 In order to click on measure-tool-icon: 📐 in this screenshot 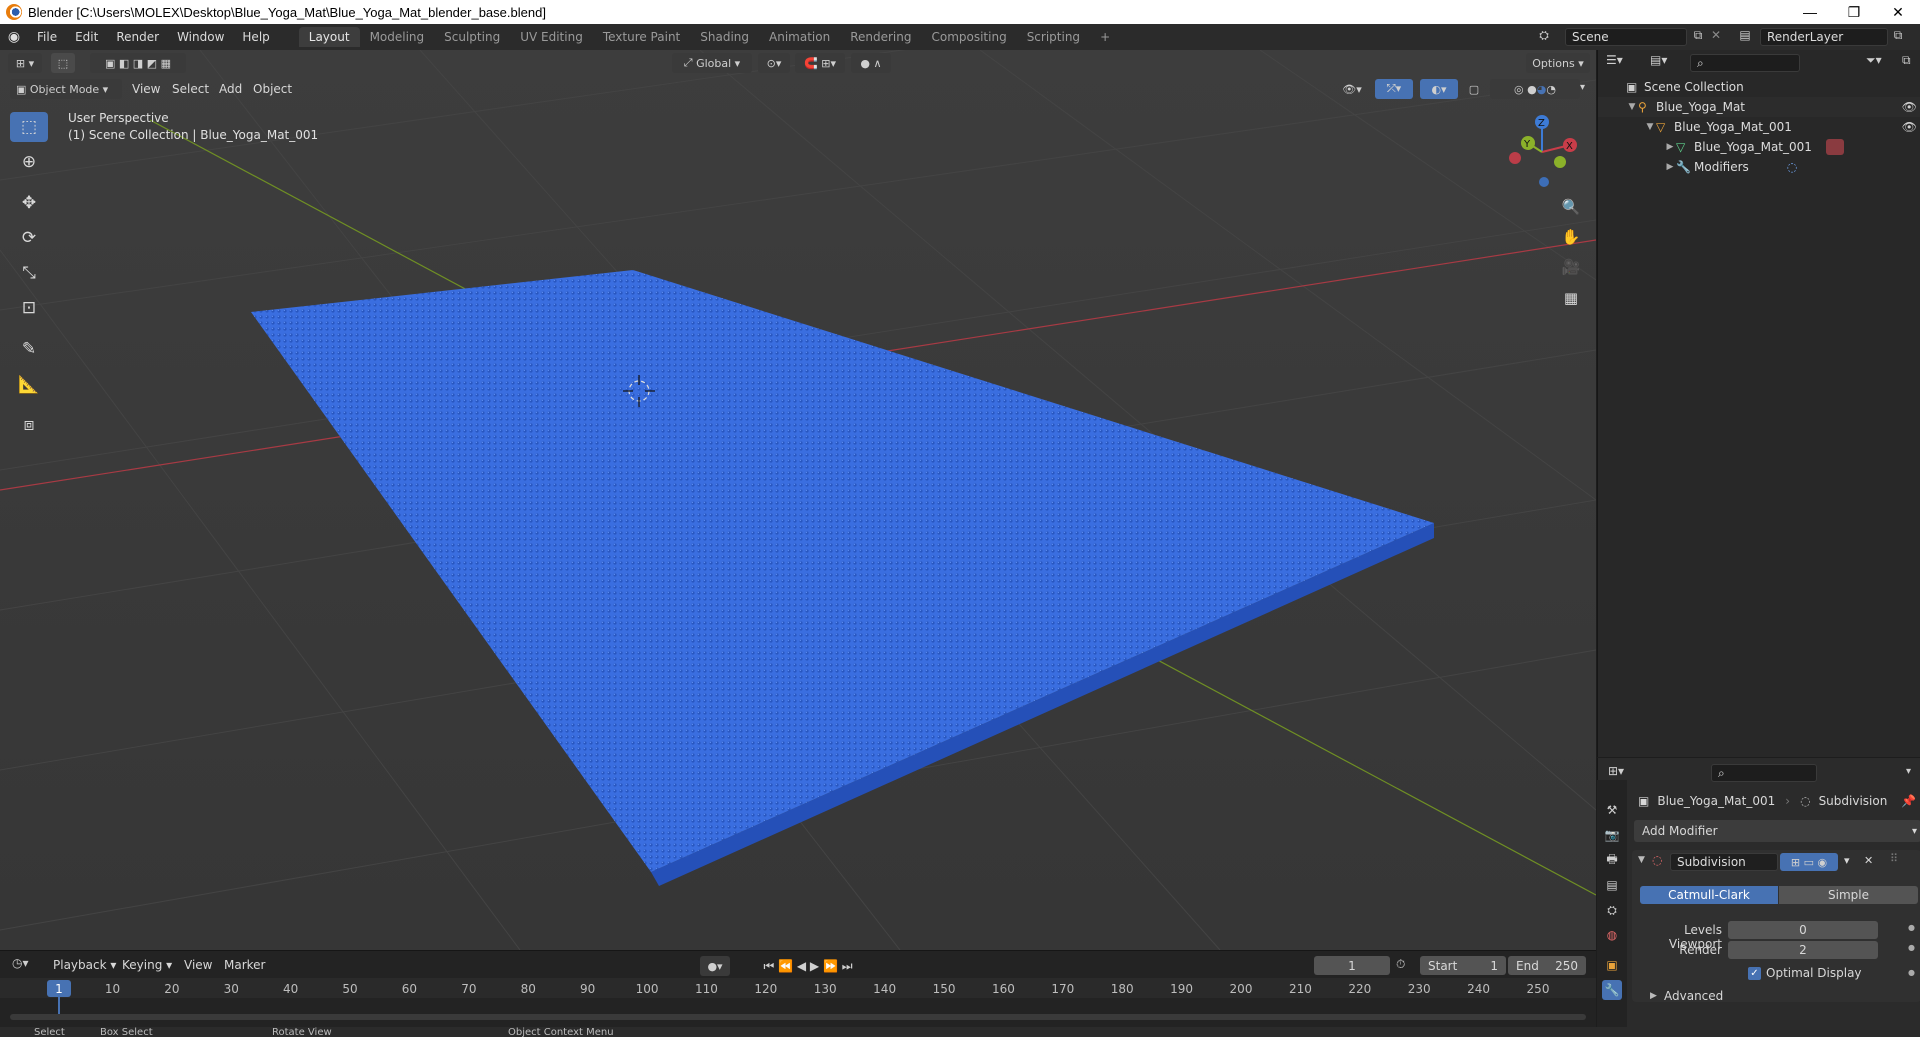, I will do `click(29, 385)`.